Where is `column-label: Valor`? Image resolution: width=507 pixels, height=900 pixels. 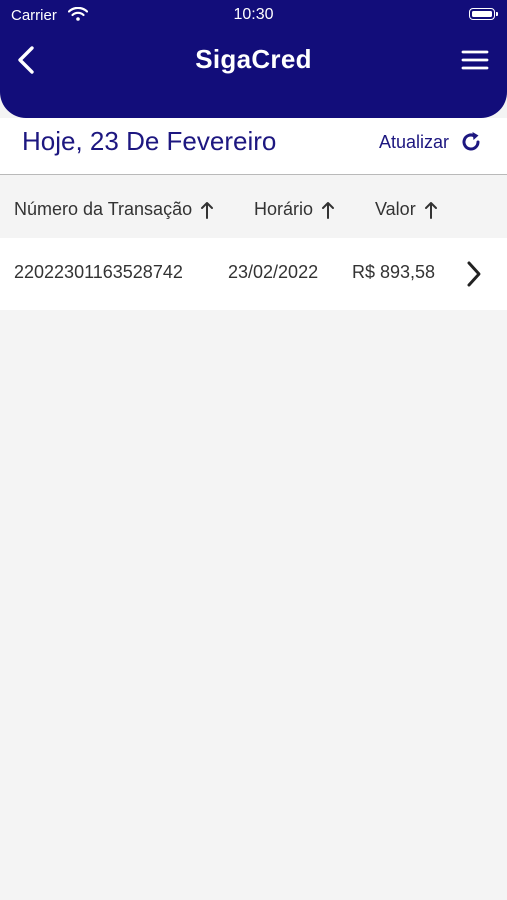
column-label: Valor is located at coordinates (395, 209).